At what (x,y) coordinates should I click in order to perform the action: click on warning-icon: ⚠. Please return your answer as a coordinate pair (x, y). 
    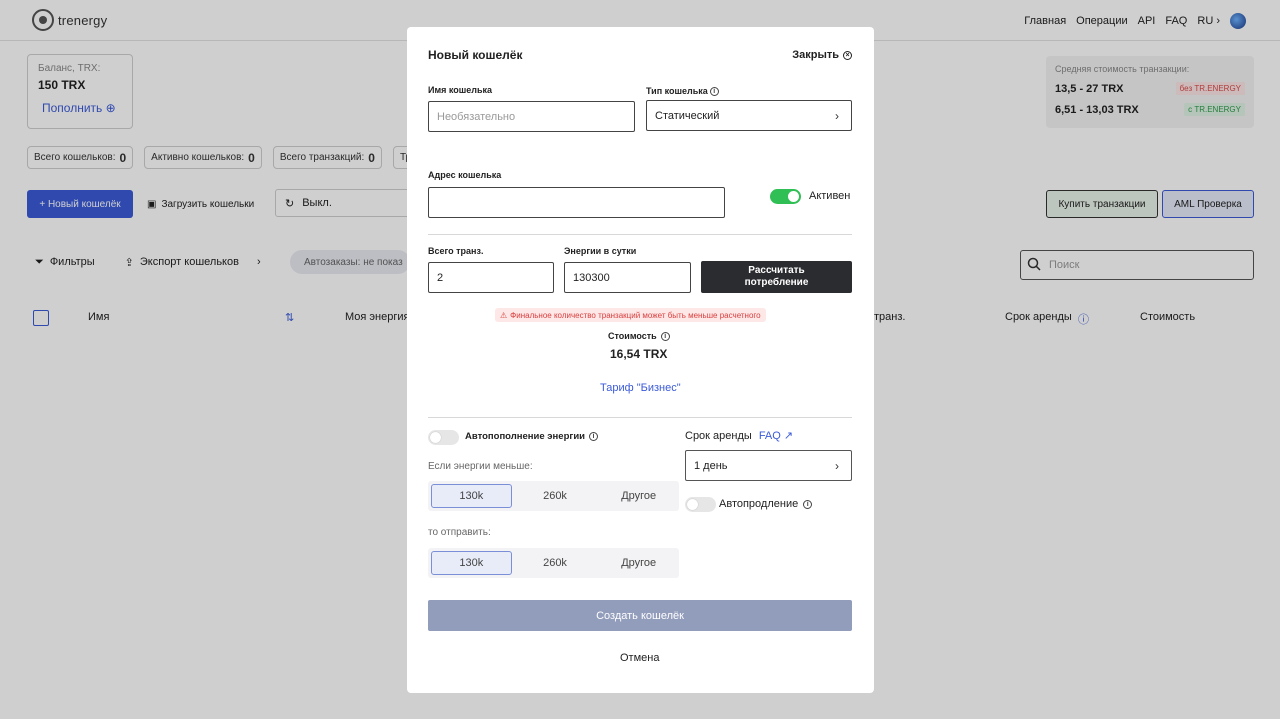
    Looking at the image, I should click on (504, 315).